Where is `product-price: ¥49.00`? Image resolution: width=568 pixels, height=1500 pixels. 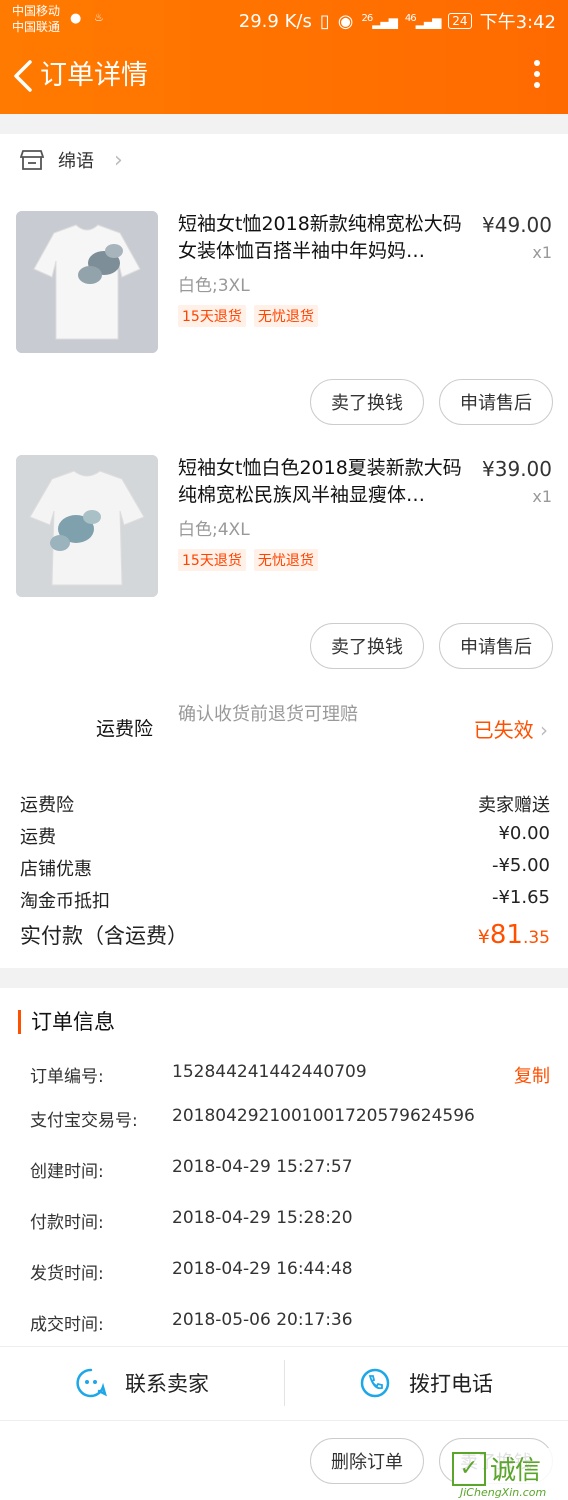 product-price: ¥49.00 is located at coordinates (517, 225).